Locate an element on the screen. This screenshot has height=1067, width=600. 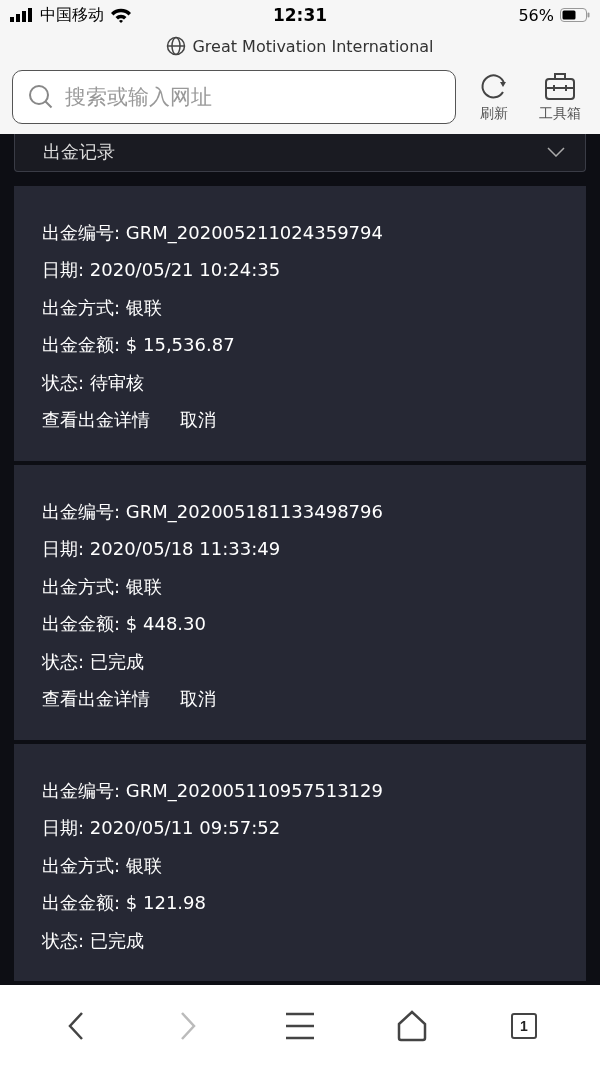
wifi-icon is located at coordinates (121, 15).